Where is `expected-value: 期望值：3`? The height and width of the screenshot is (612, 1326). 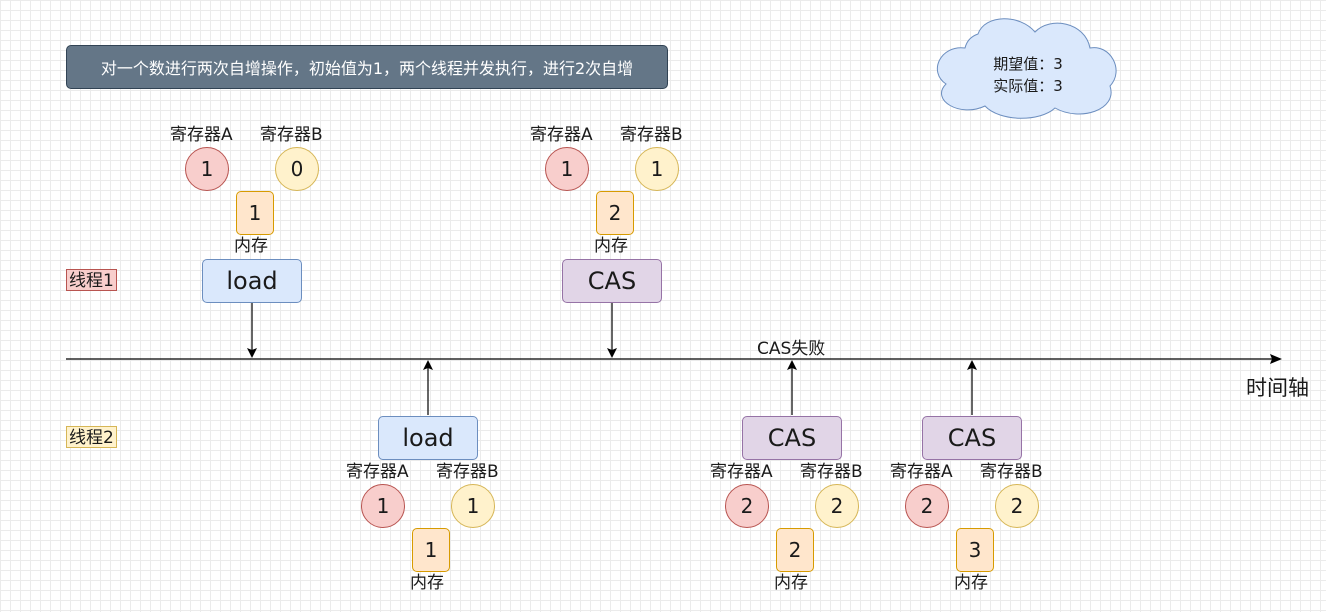
expected-value: 期望值：3 is located at coordinates (1028, 64).